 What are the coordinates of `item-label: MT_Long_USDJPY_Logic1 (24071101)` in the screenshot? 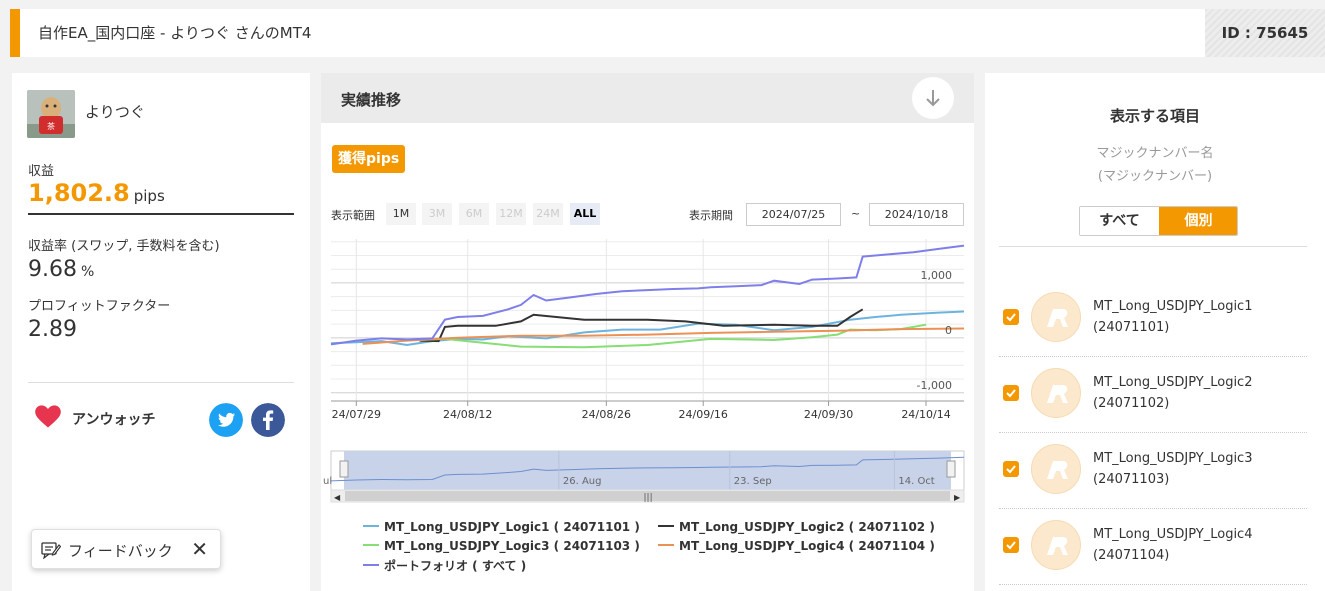 It's located at (1172, 317).